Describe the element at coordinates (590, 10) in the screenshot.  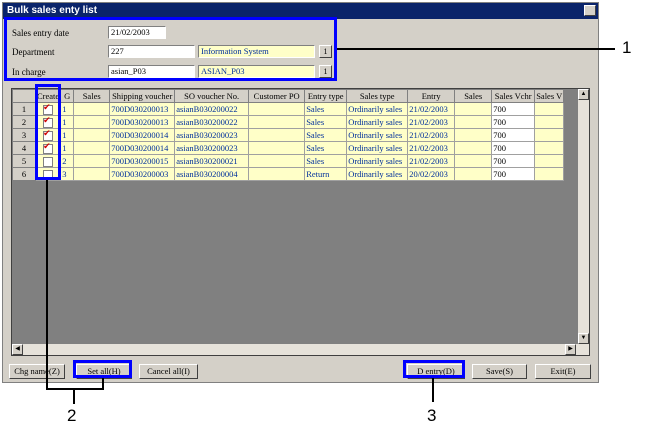
I see `close-icon` at that location.